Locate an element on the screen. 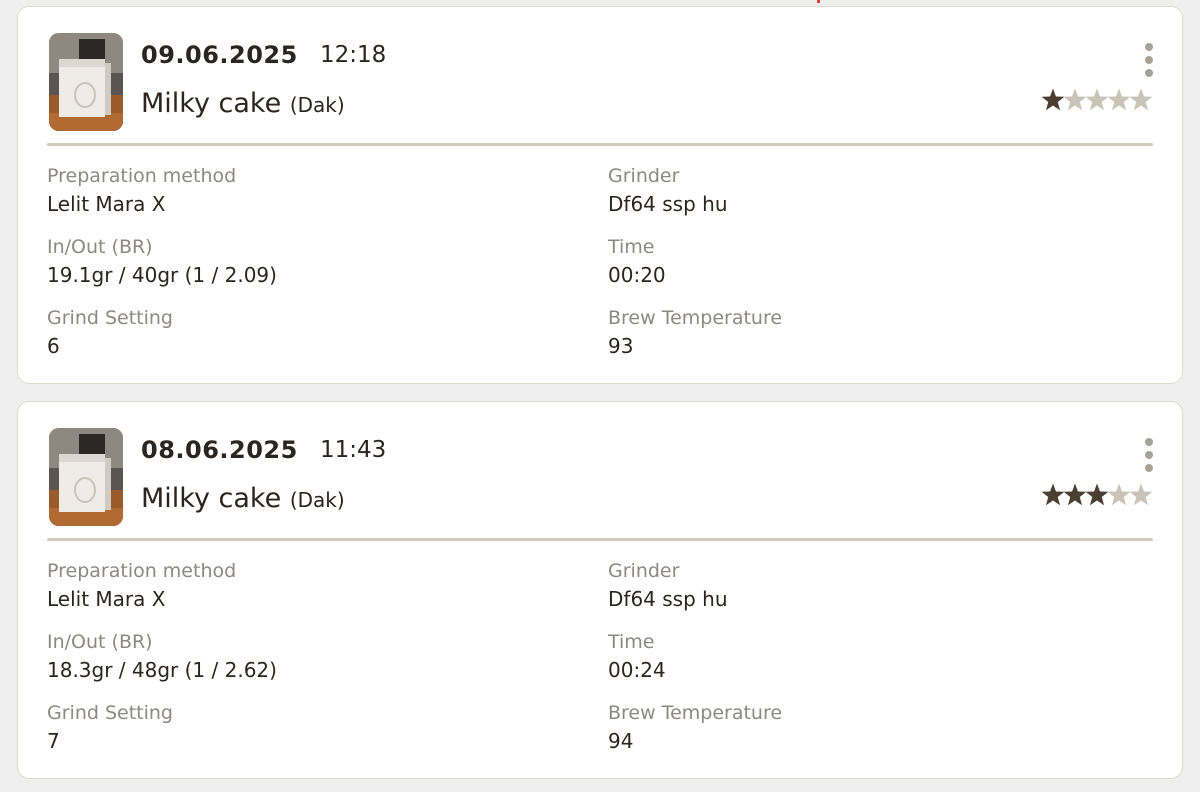  time-value: 00:24 is located at coordinates (637, 670).